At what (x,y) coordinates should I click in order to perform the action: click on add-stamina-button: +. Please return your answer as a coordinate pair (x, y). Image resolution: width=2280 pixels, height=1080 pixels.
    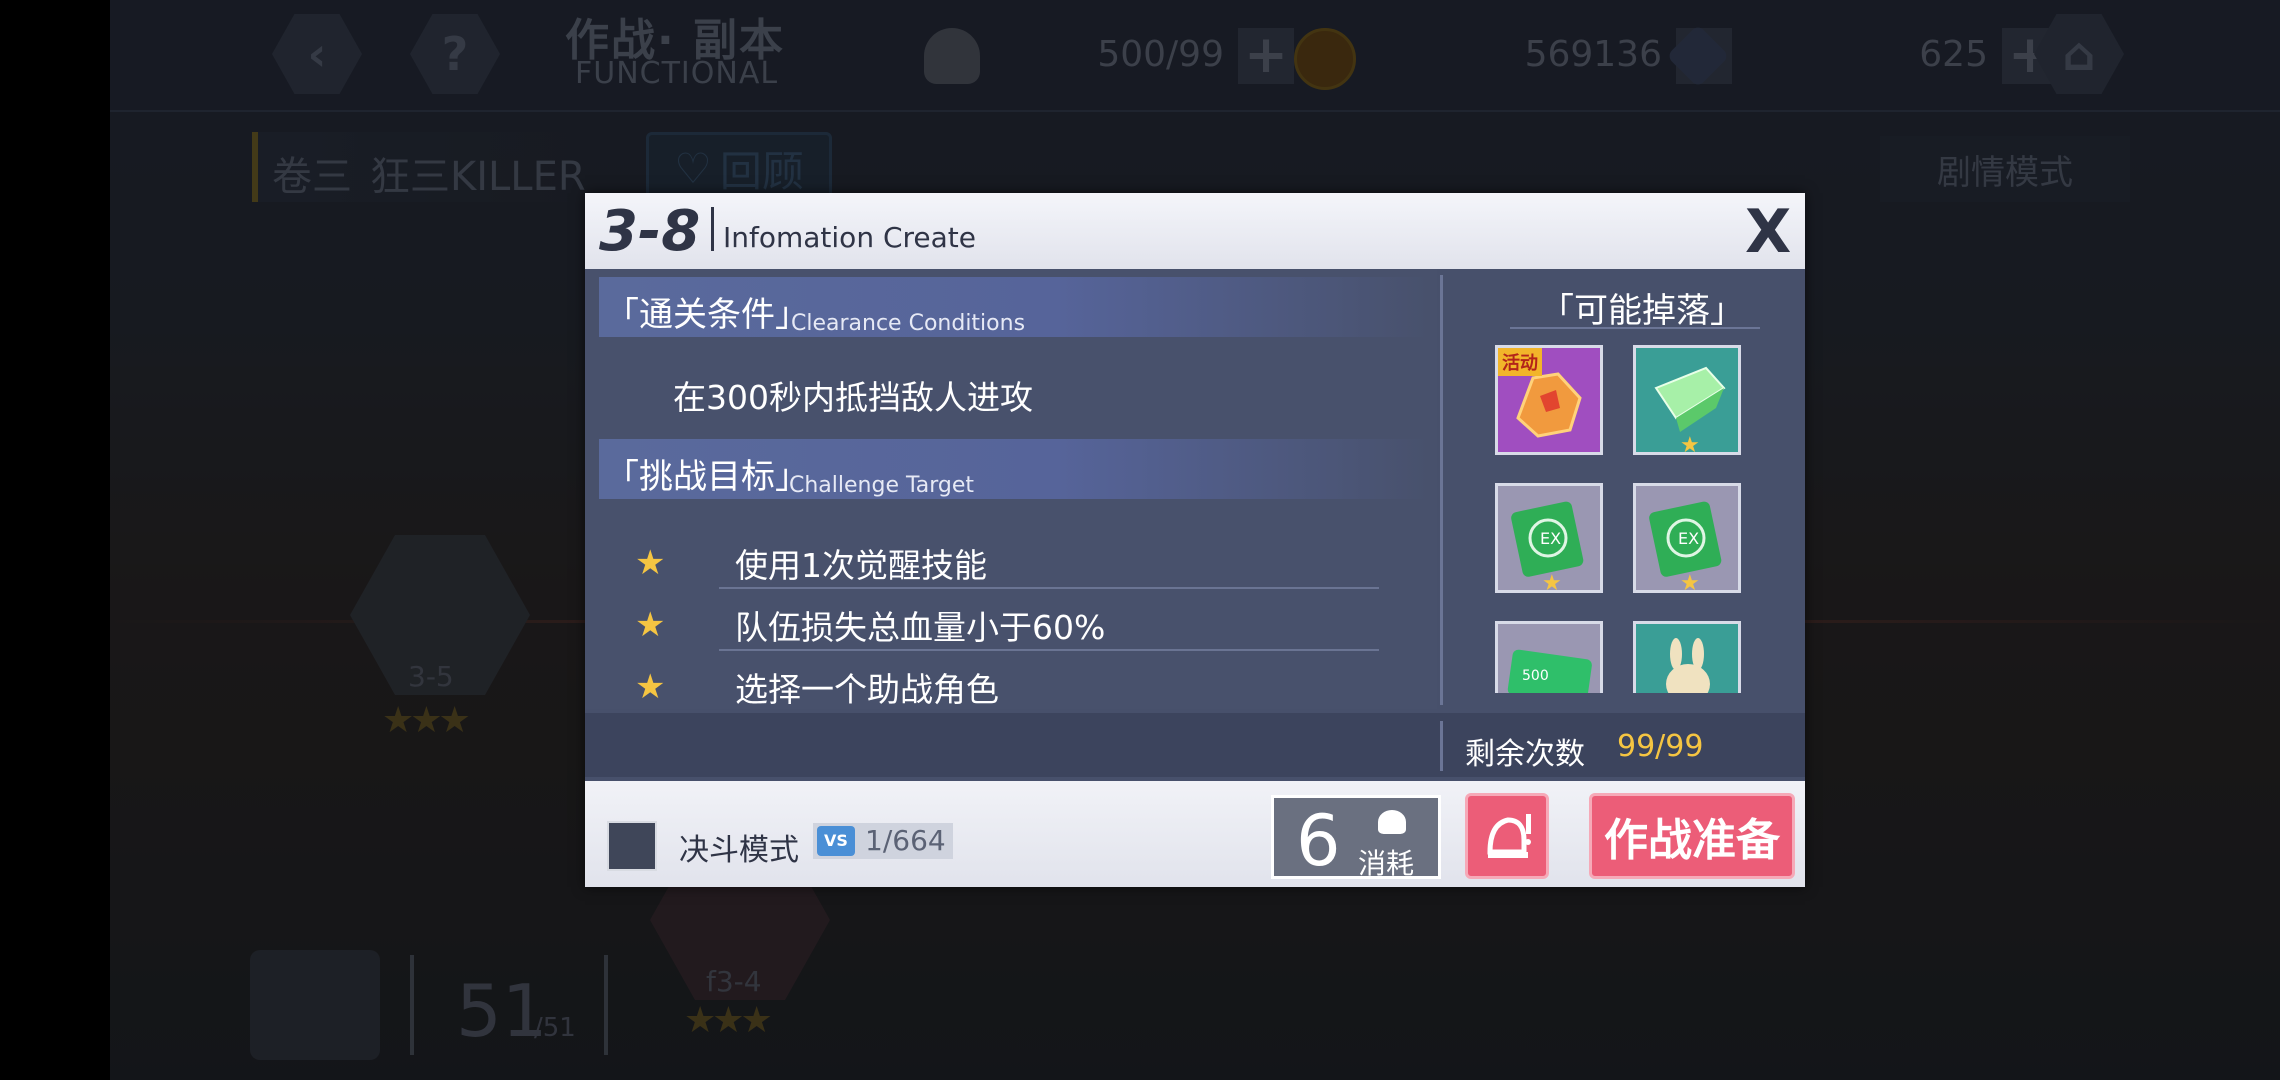
    Looking at the image, I should click on (1266, 56).